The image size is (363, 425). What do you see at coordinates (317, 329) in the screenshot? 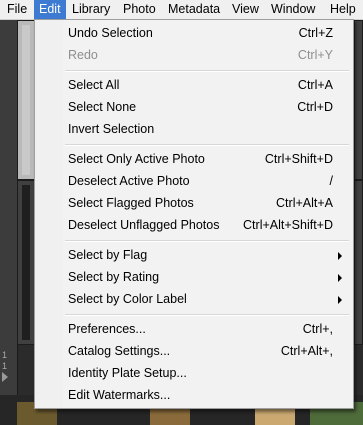
I see `menu-item-shortcut: Ctrl+,` at bounding box center [317, 329].